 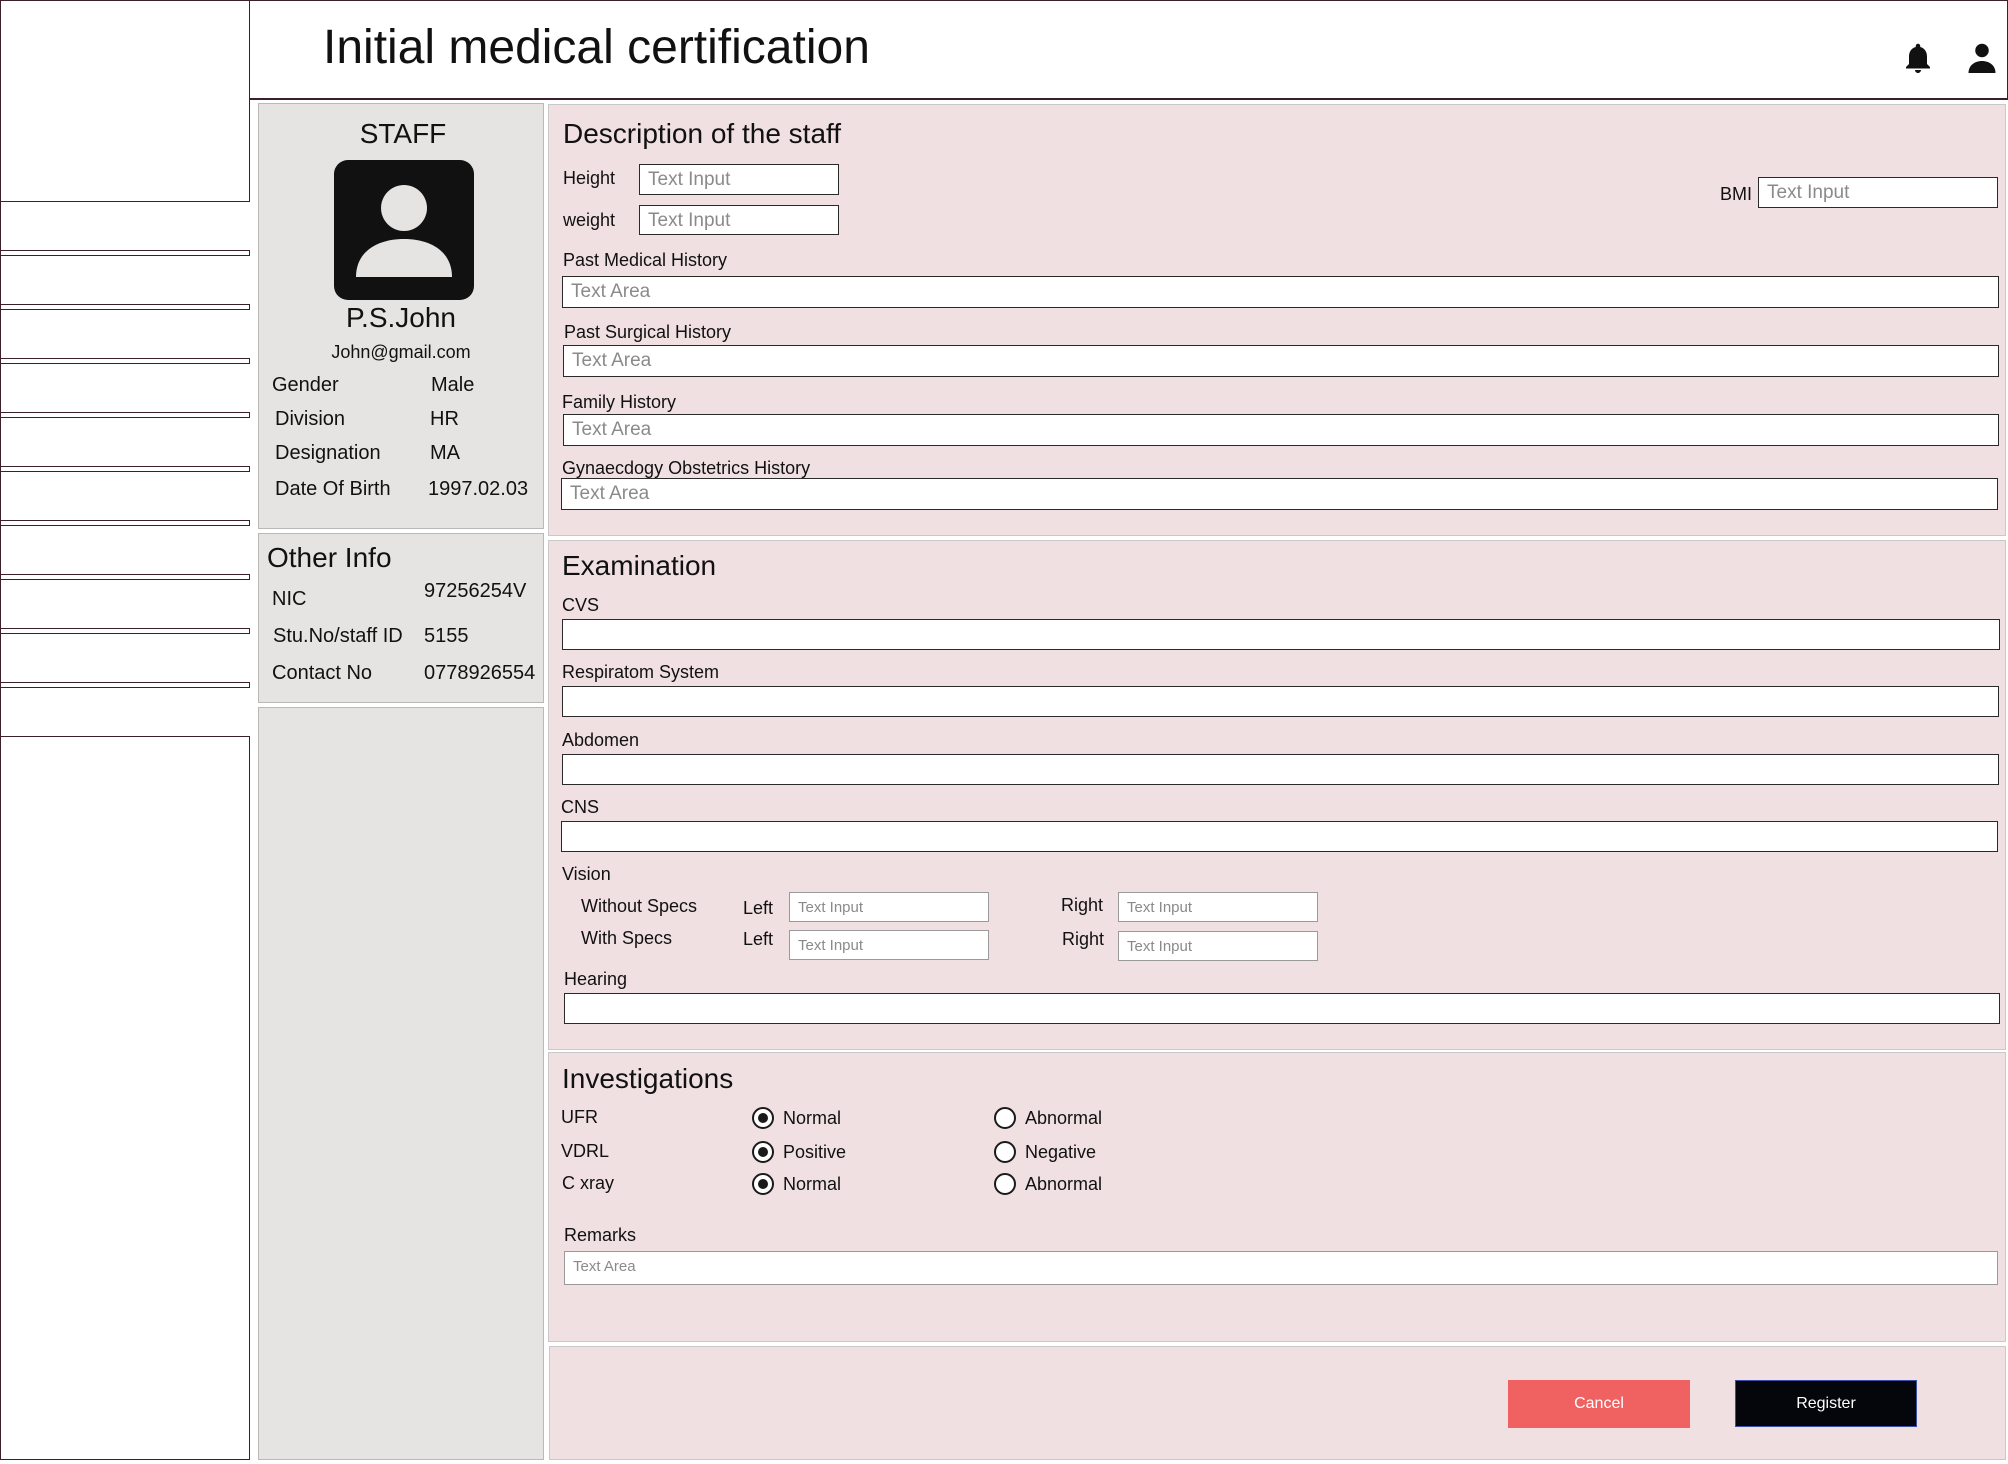 What do you see at coordinates (453, 385) in the screenshot?
I see `gender-value: Male` at bounding box center [453, 385].